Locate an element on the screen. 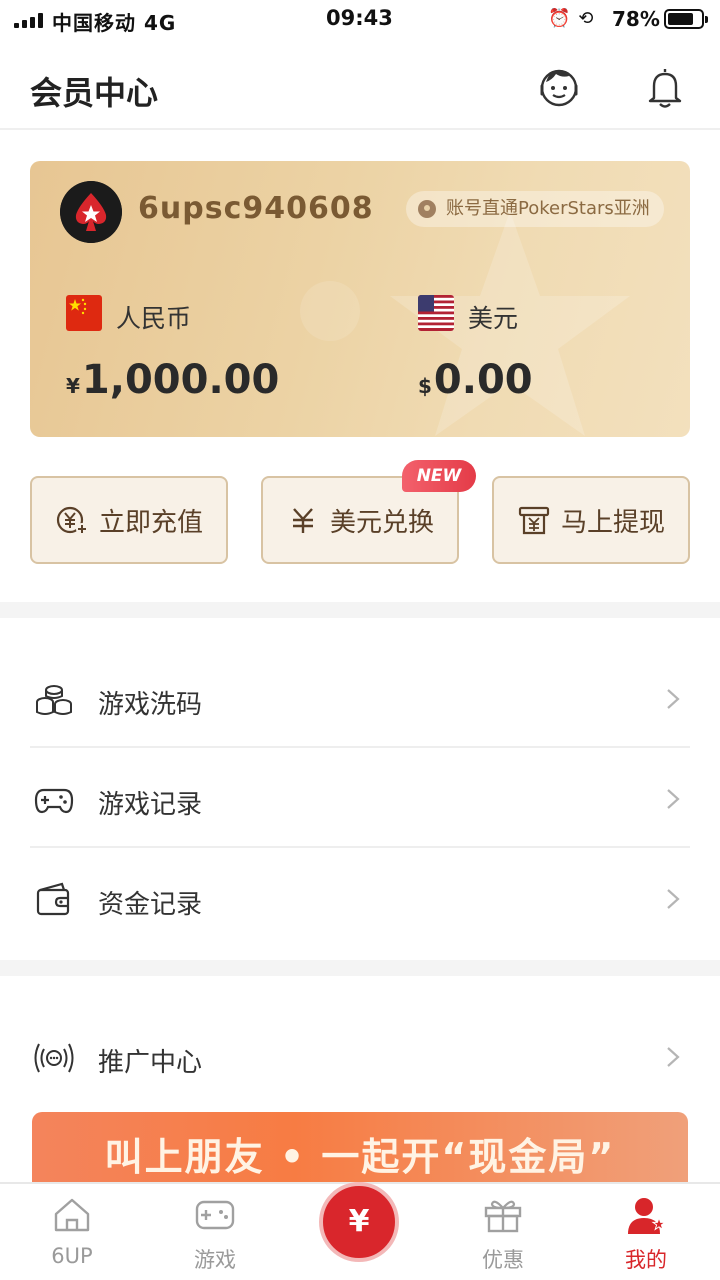 The image size is (720, 1280). page-title: 会员中心 is located at coordinates (94, 93).